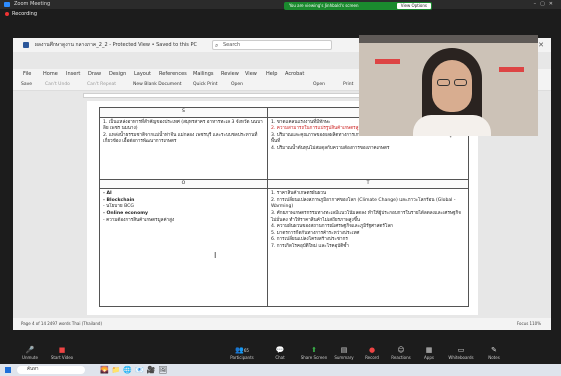 The height and width of the screenshot is (376, 561). Describe the element at coordinates (242, 357) in the screenshot. I see `participants-label: Participants` at that location.